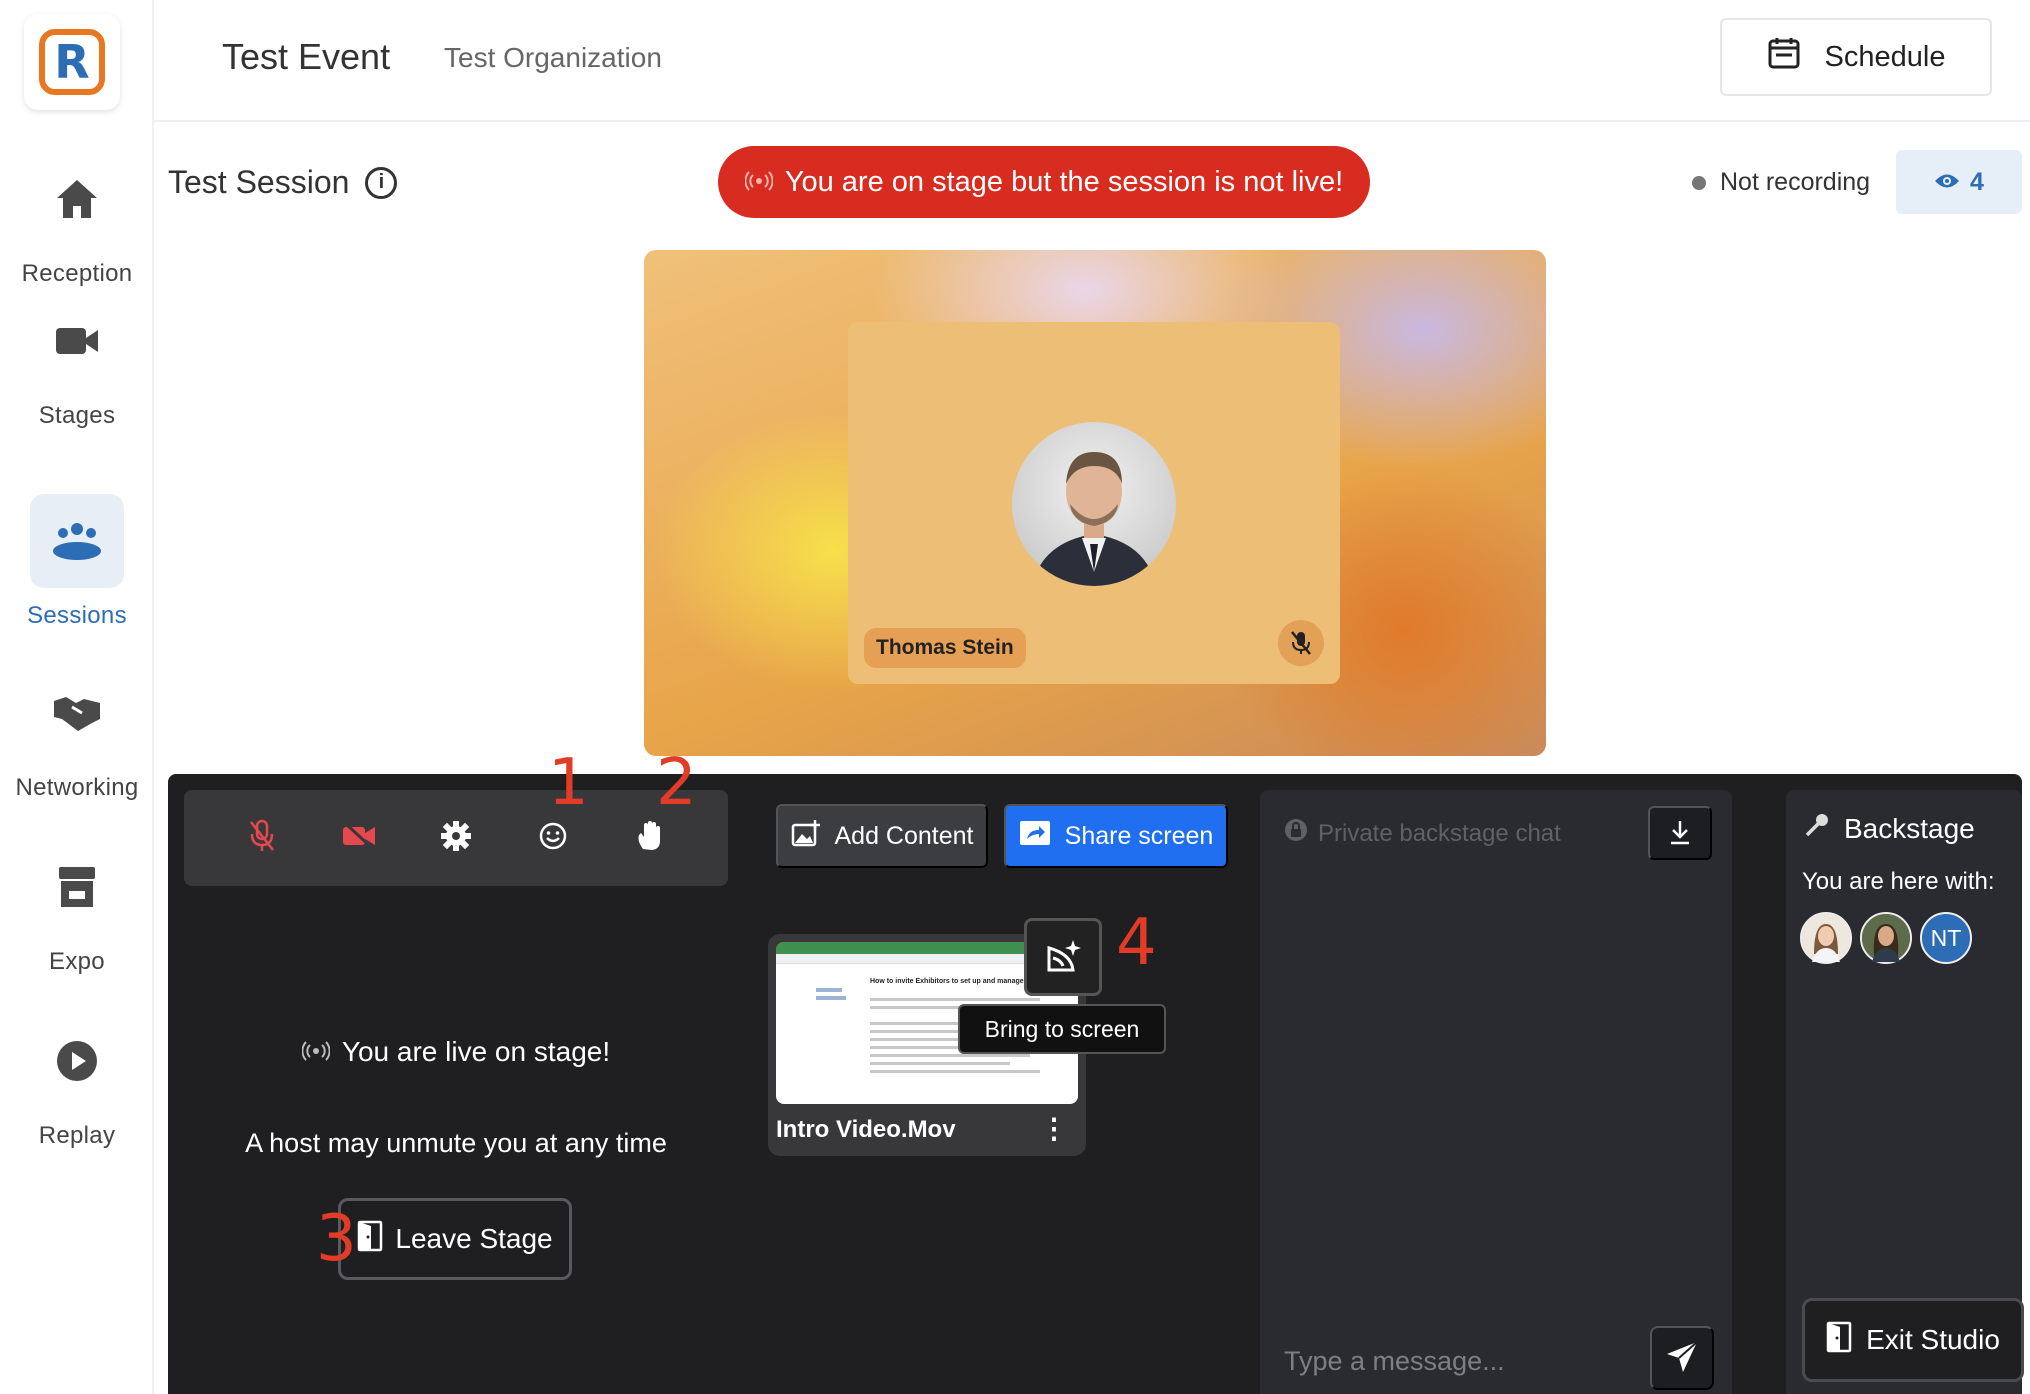 The height and width of the screenshot is (1394, 2030). Describe the element at coordinates (866, 1129) in the screenshot. I see `media-item-name: Intro Video.Mov` at that location.